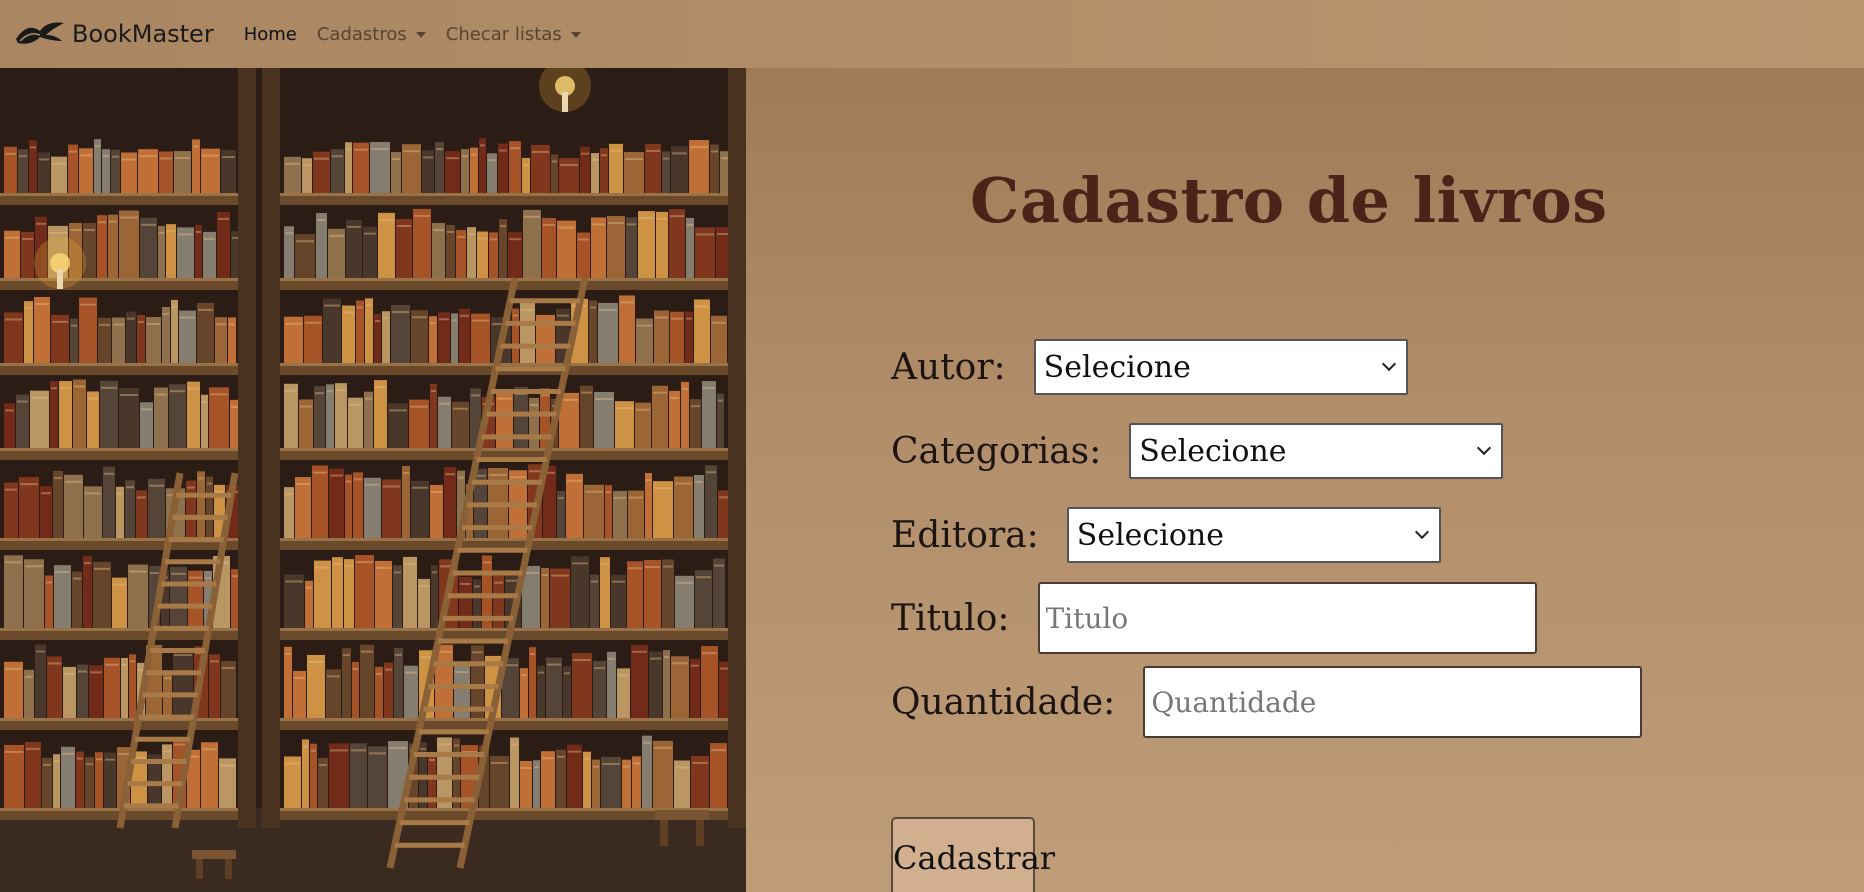 This screenshot has width=1864, height=892. I want to click on autor-row: Autor: Selecione, so click(1149, 367).